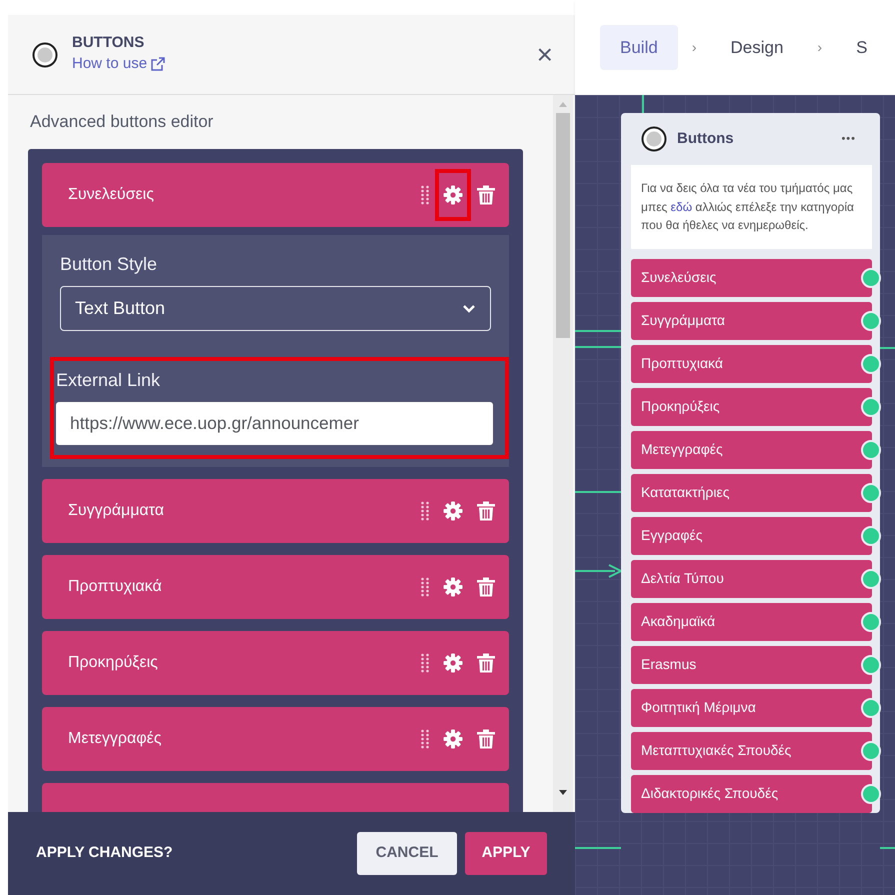 The image size is (895, 895). Describe the element at coordinates (544, 54) in the screenshot. I see `close-button: ×` at that location.